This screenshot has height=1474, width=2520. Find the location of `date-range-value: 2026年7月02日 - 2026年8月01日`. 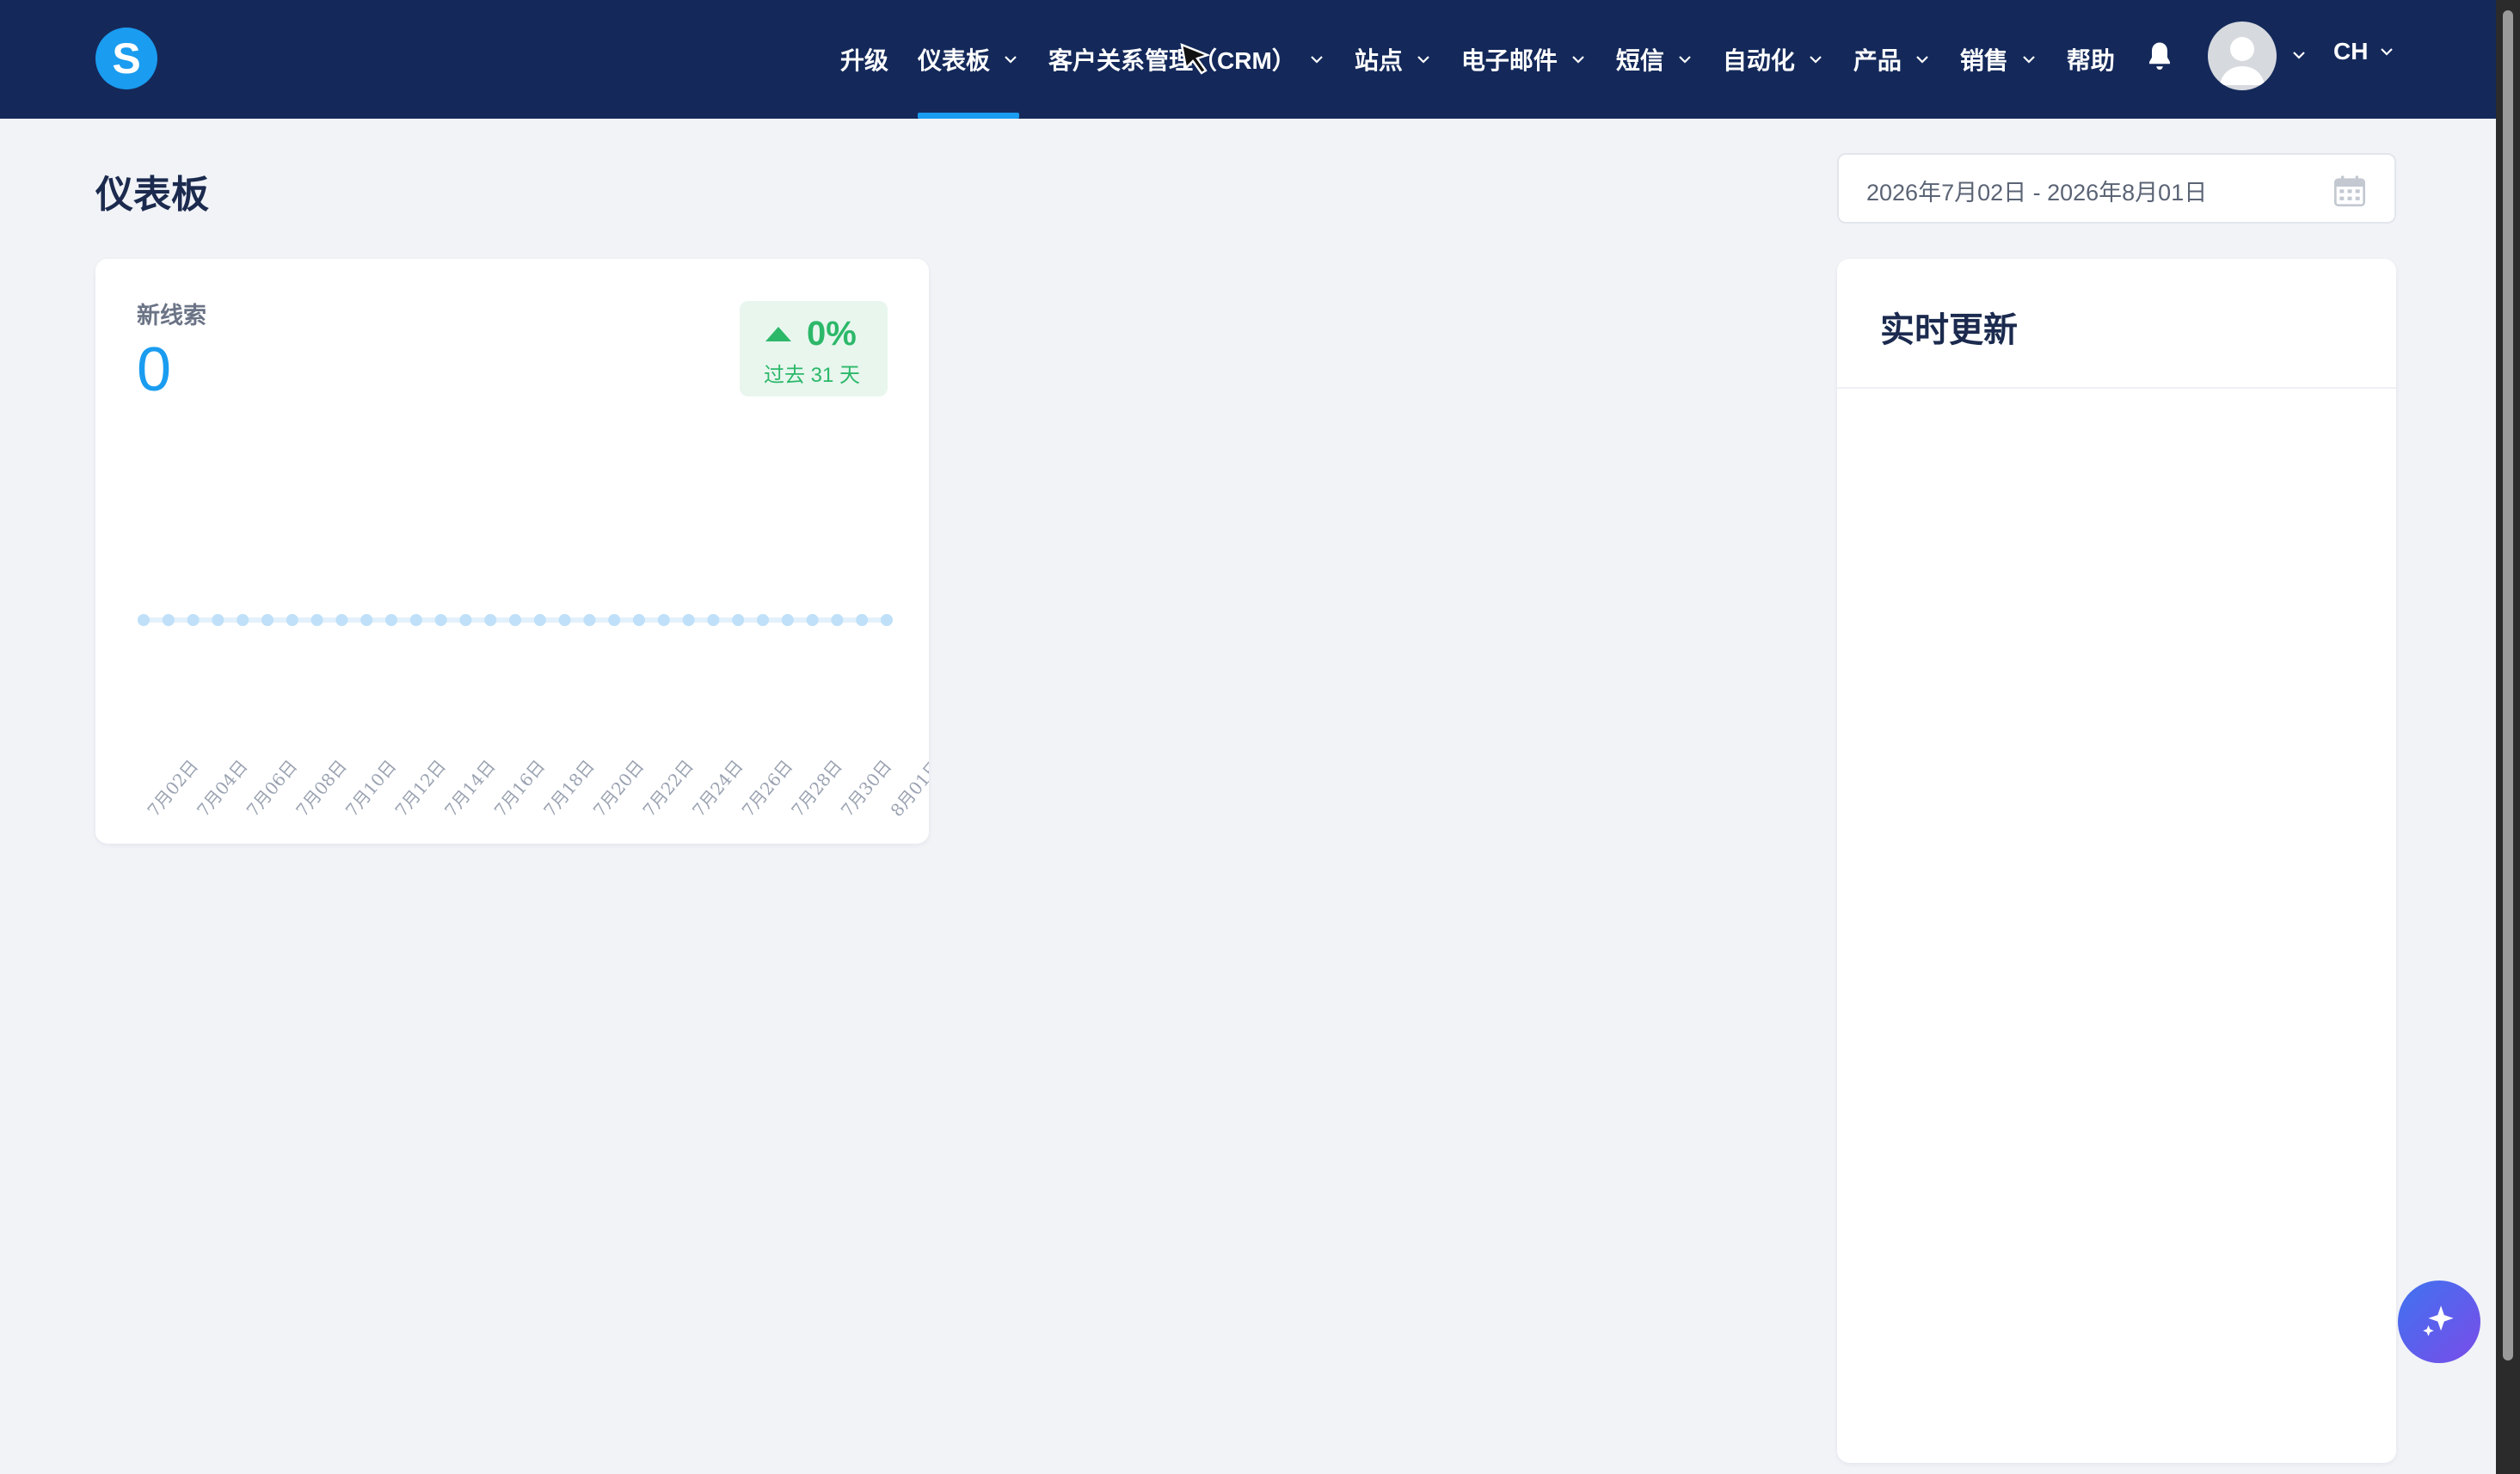

date-range-value: 2026年7月02日 - 2026年8月01日 is located at coordinates (2037, 193).